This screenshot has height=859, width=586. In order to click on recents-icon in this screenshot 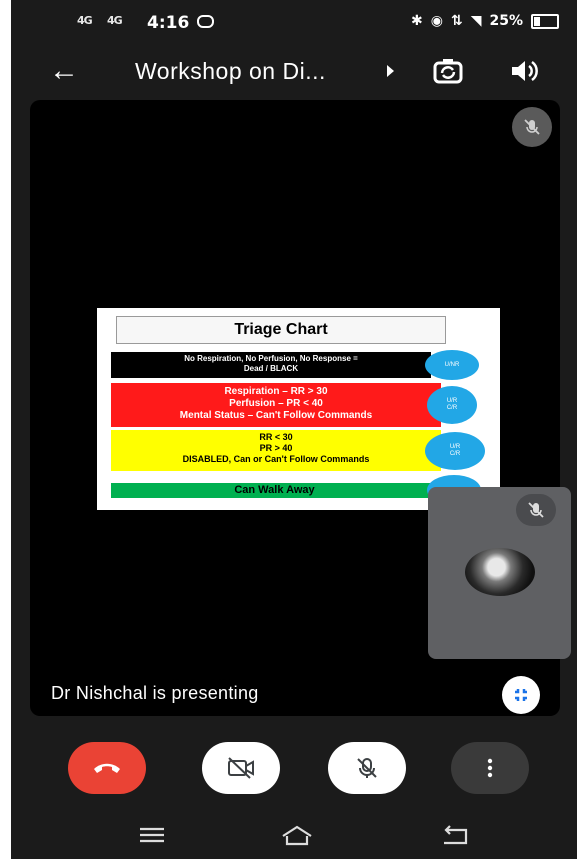, I will do `click(152, 835)`.